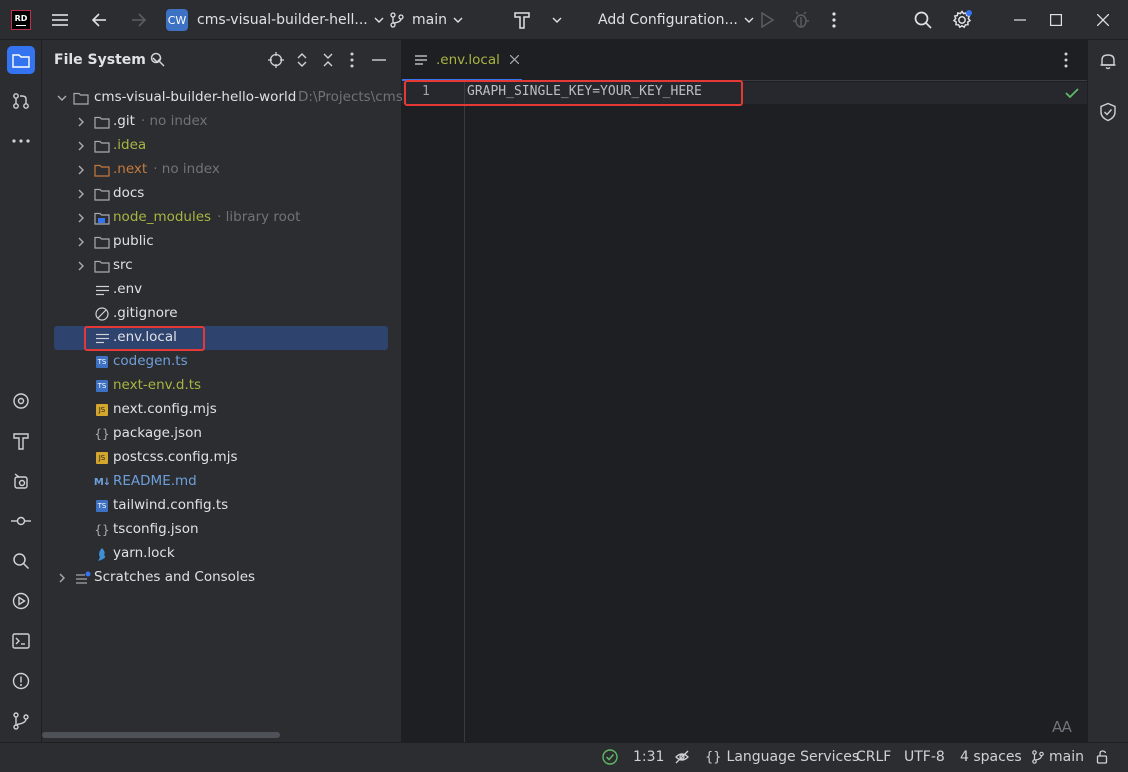 The width and height of the screenshot is (1128, 772). What do you see at coordinates (216, 314) in the screenshot?
I see `tree-file-row: .gitignore` at bounding box center [216, 314].